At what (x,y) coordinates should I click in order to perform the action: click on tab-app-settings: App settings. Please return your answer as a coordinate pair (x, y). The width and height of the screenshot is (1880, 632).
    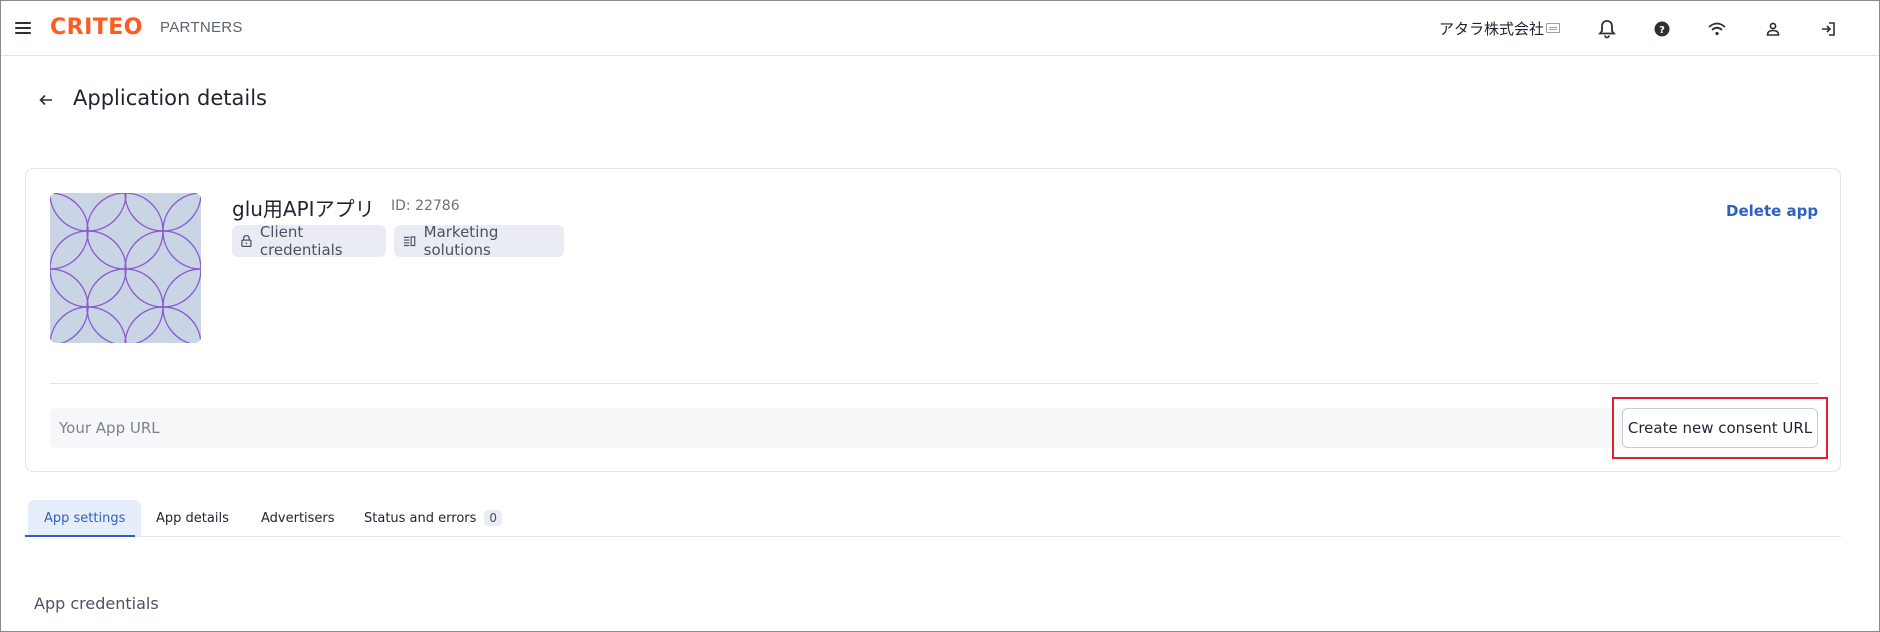
    Looking at the image, I should click on (85, 518).